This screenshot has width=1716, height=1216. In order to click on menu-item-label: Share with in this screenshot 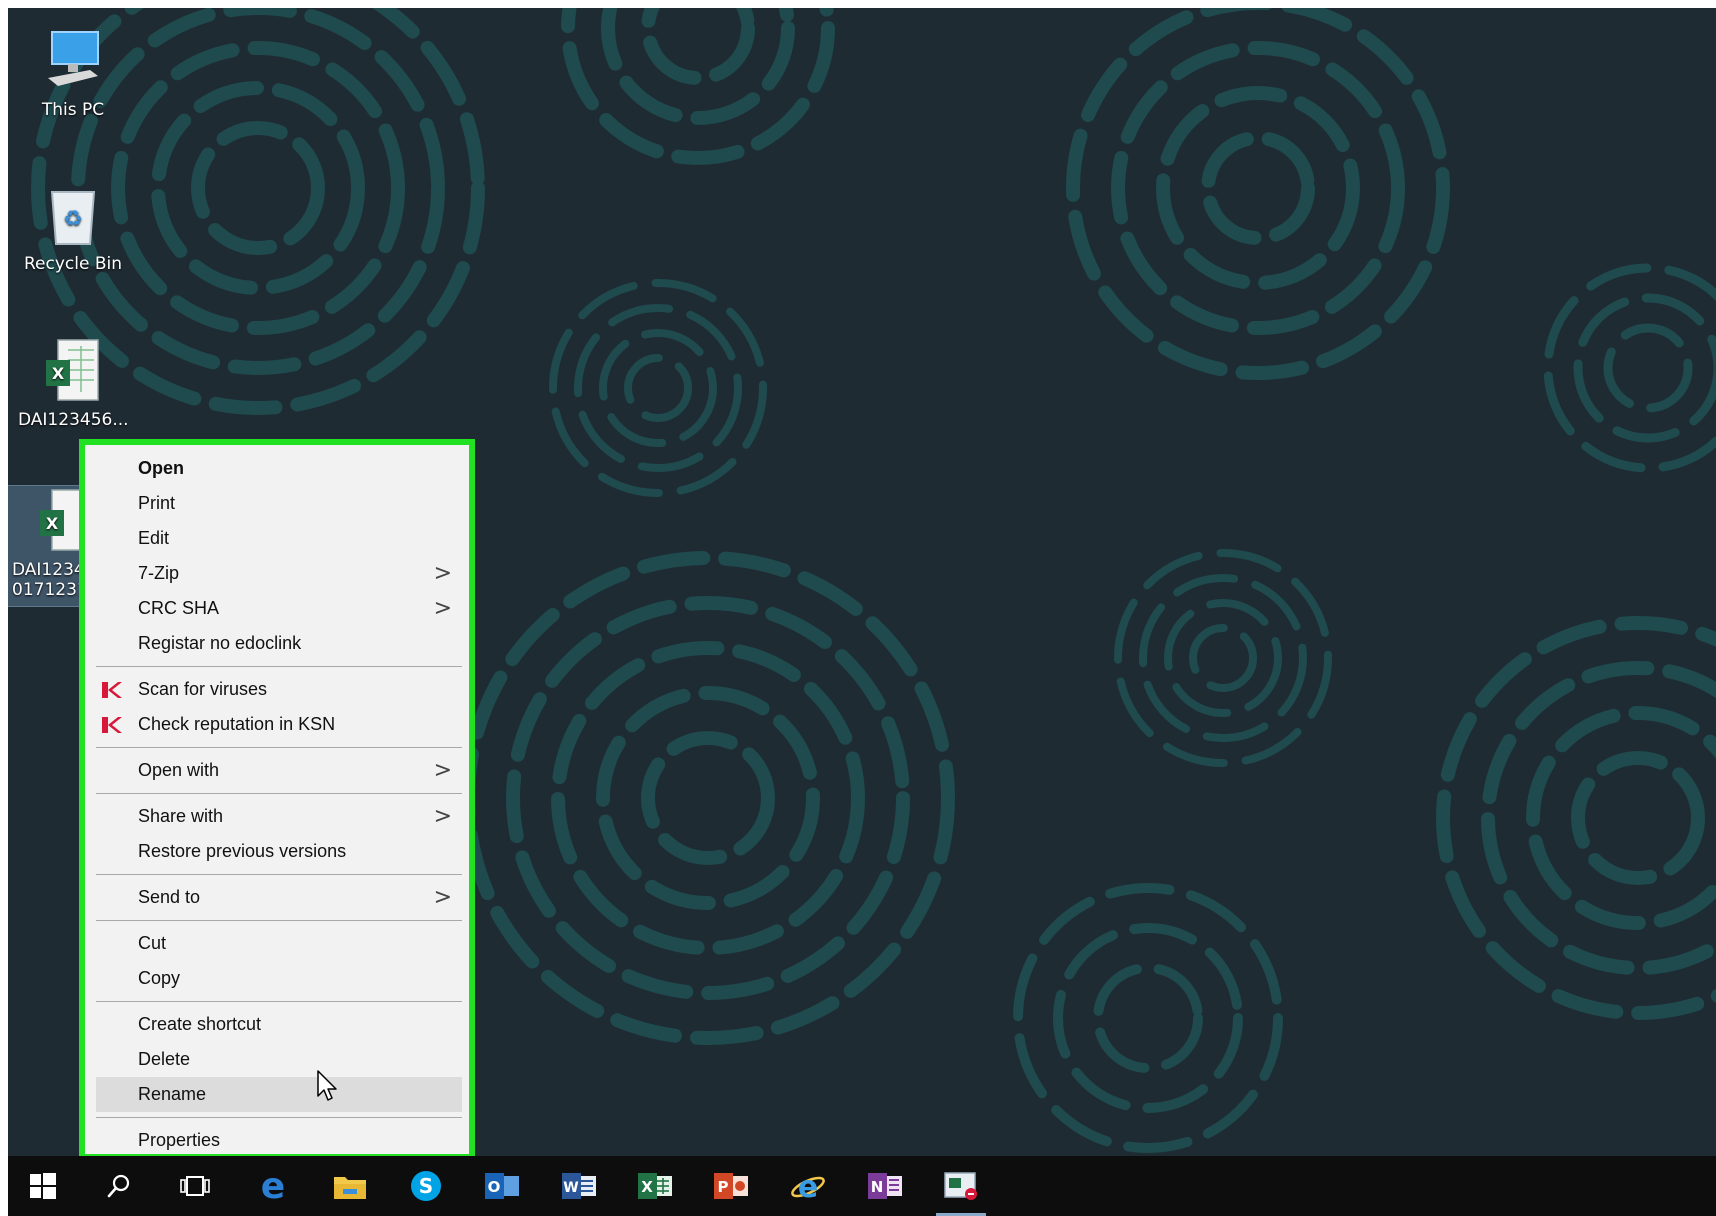, I will do `click(181, 816)`.